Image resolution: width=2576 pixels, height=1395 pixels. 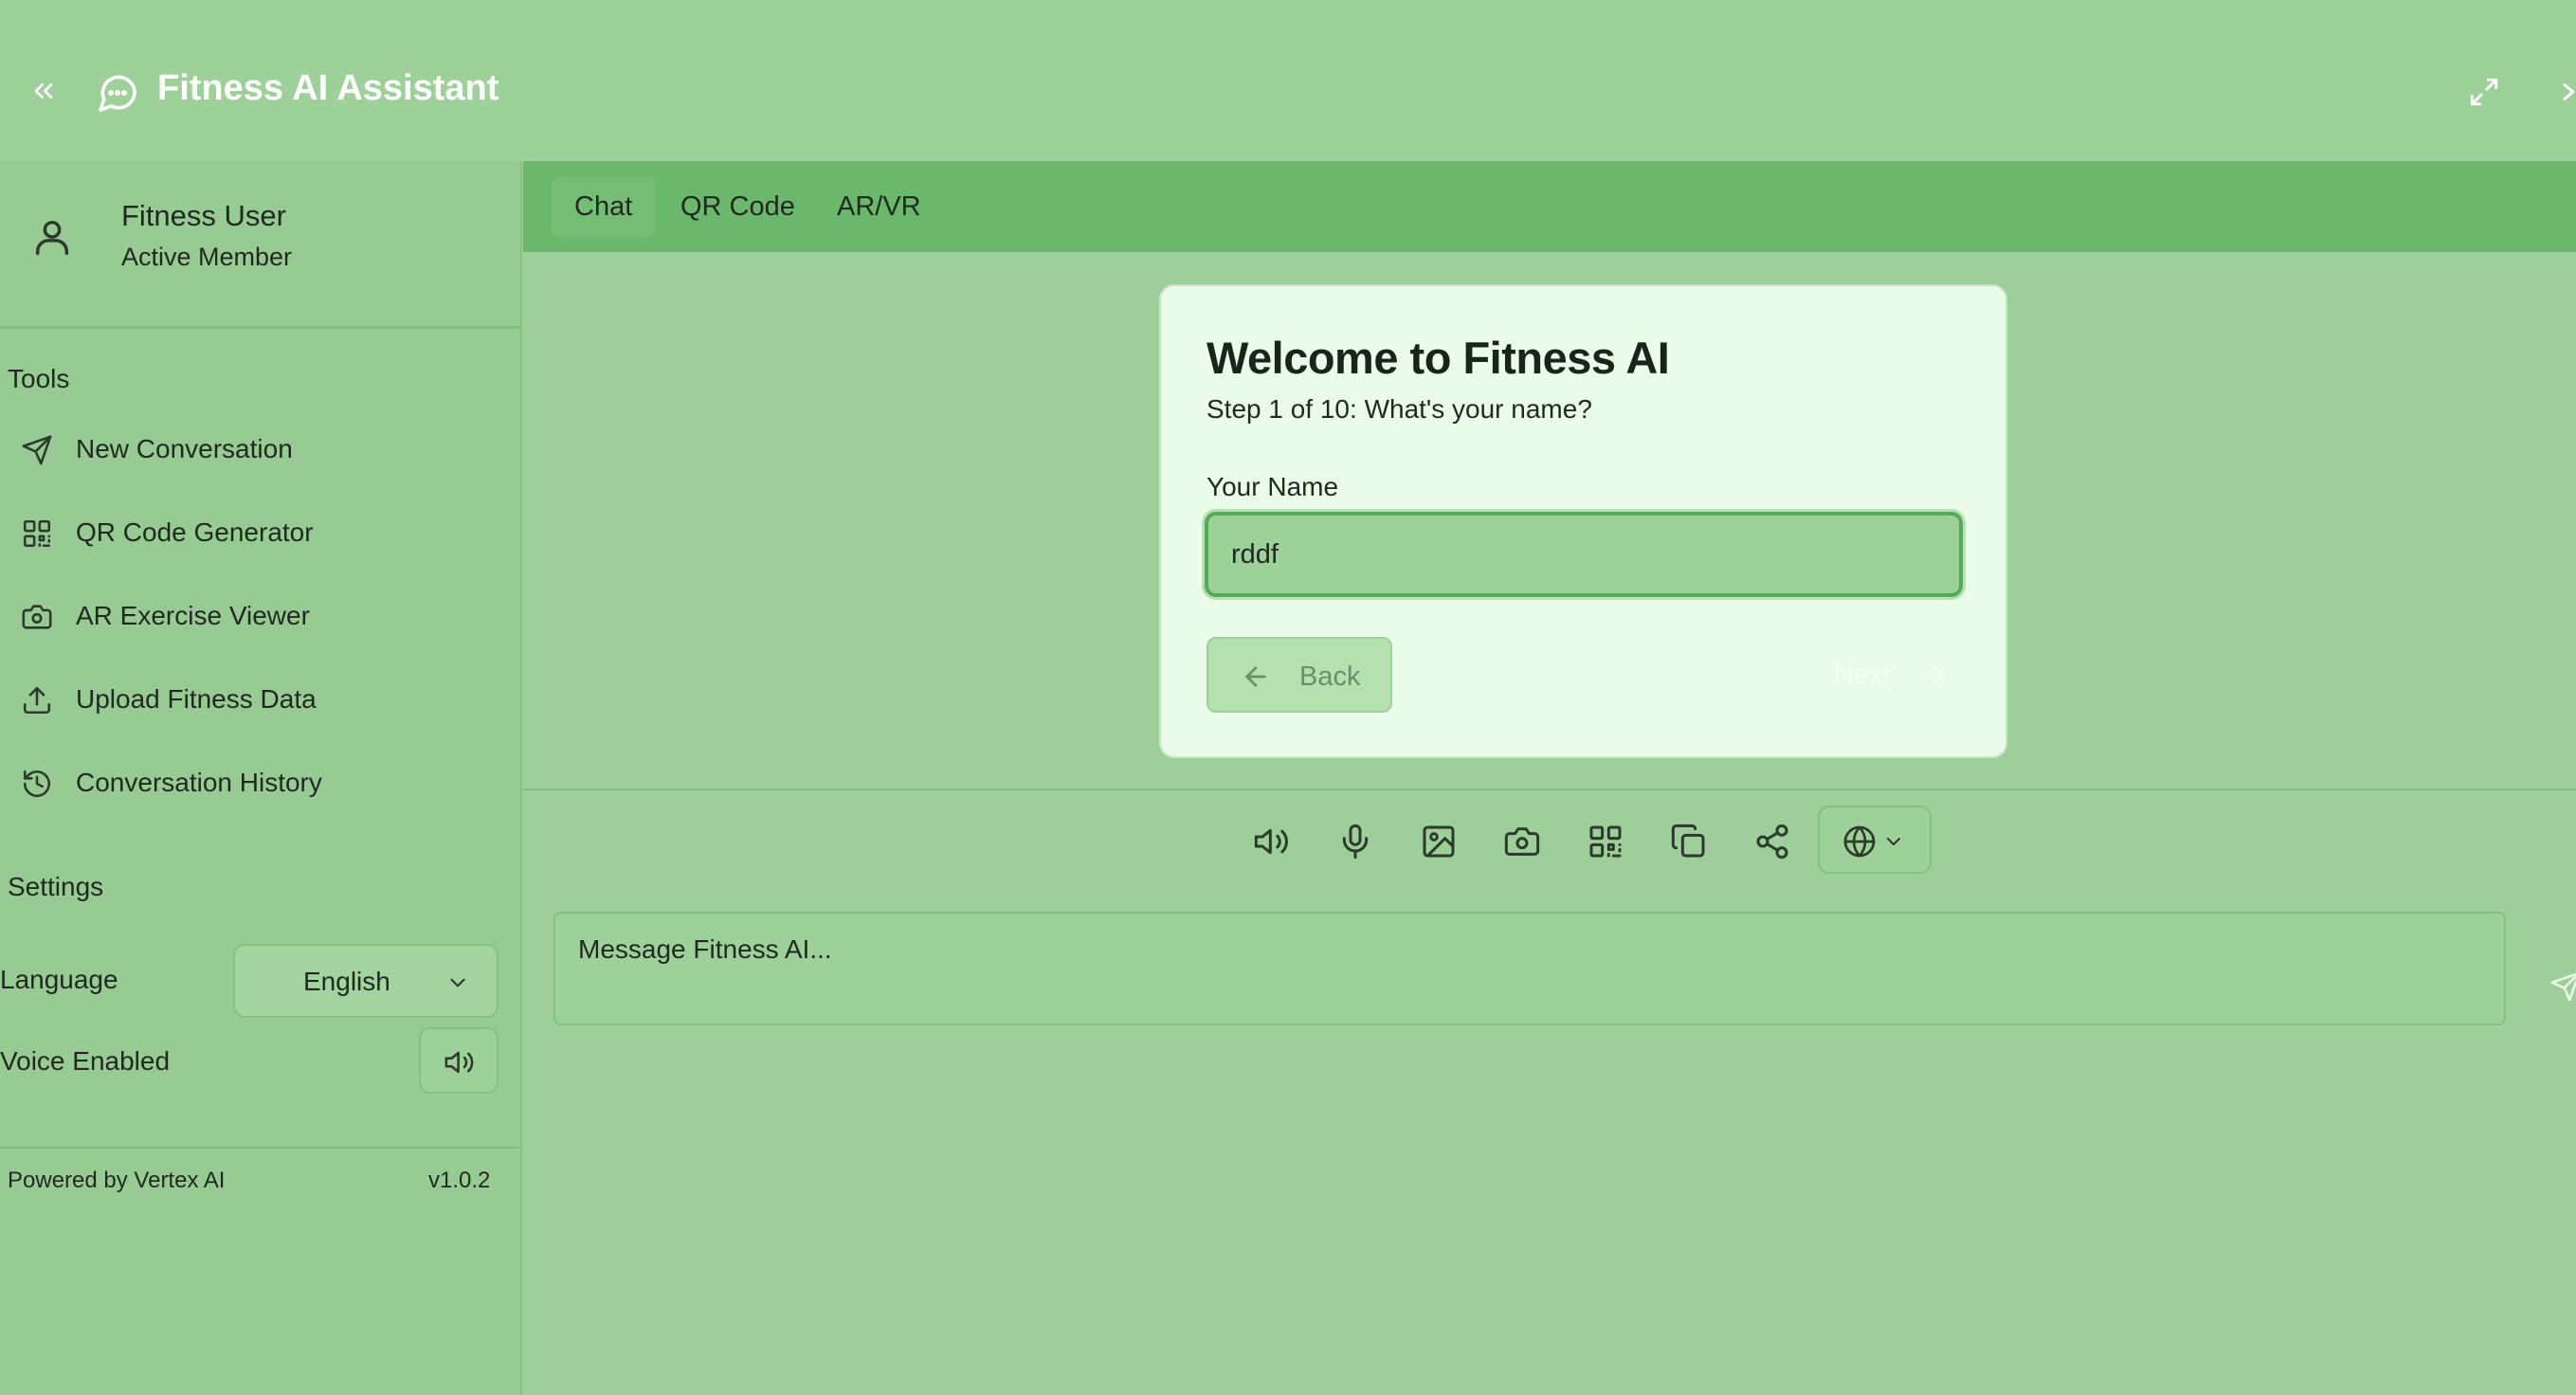 I want to click on language-menu-button, so click(x=1875, y=840).